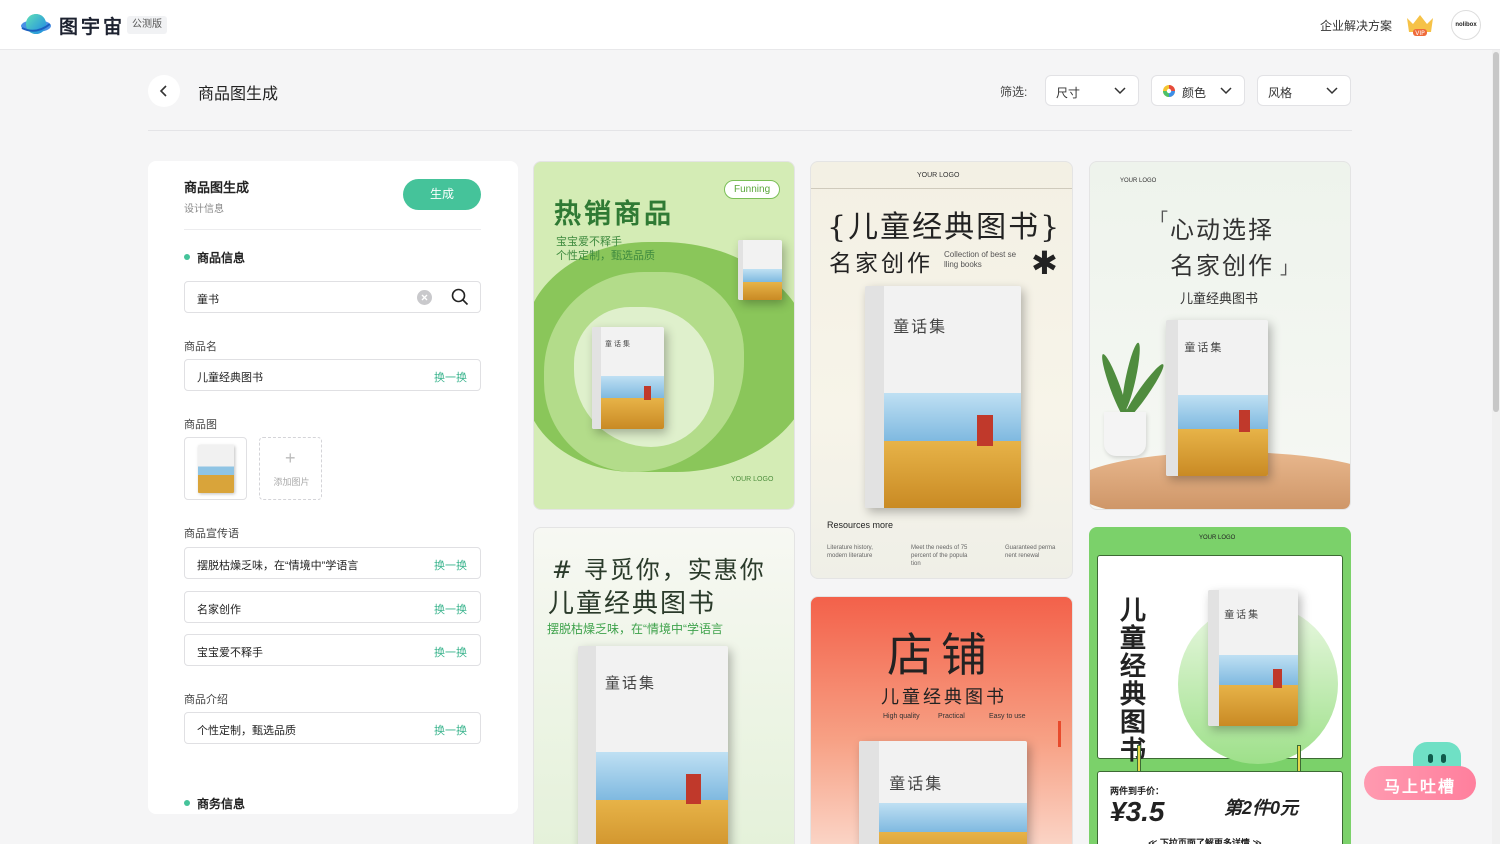 The width and height of the screenshot is (1500, 844). Describe the element at coordinates (941, 188) in the screenshot. I see `card-divider` at that location.